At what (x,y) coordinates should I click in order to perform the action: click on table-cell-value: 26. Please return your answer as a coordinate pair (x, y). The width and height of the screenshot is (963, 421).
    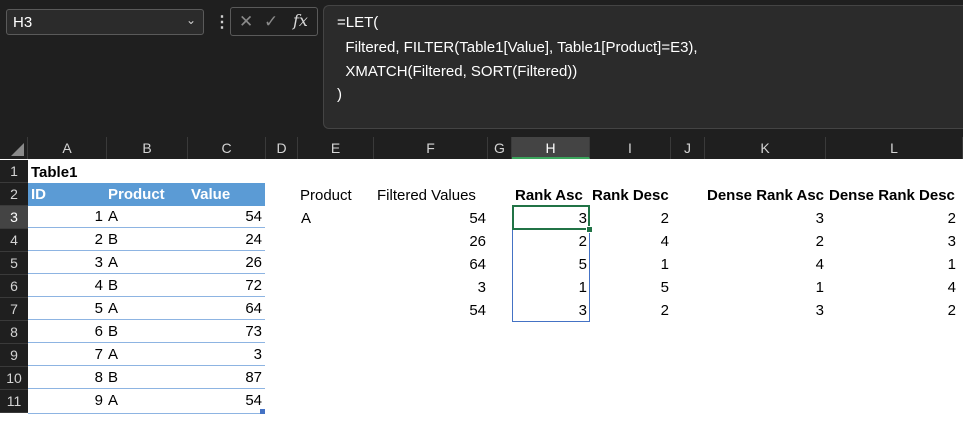
    Looking at the image, I should click on (253, 262).